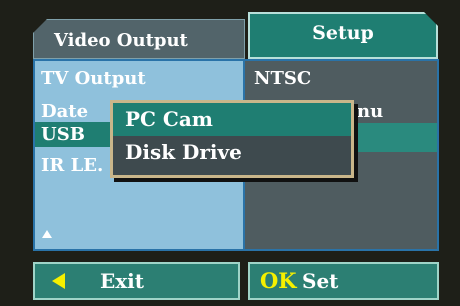 Image resolution: width=460 pixels, height=306 pixels. I want to click on up-triangle-icon, so click(47, 234).